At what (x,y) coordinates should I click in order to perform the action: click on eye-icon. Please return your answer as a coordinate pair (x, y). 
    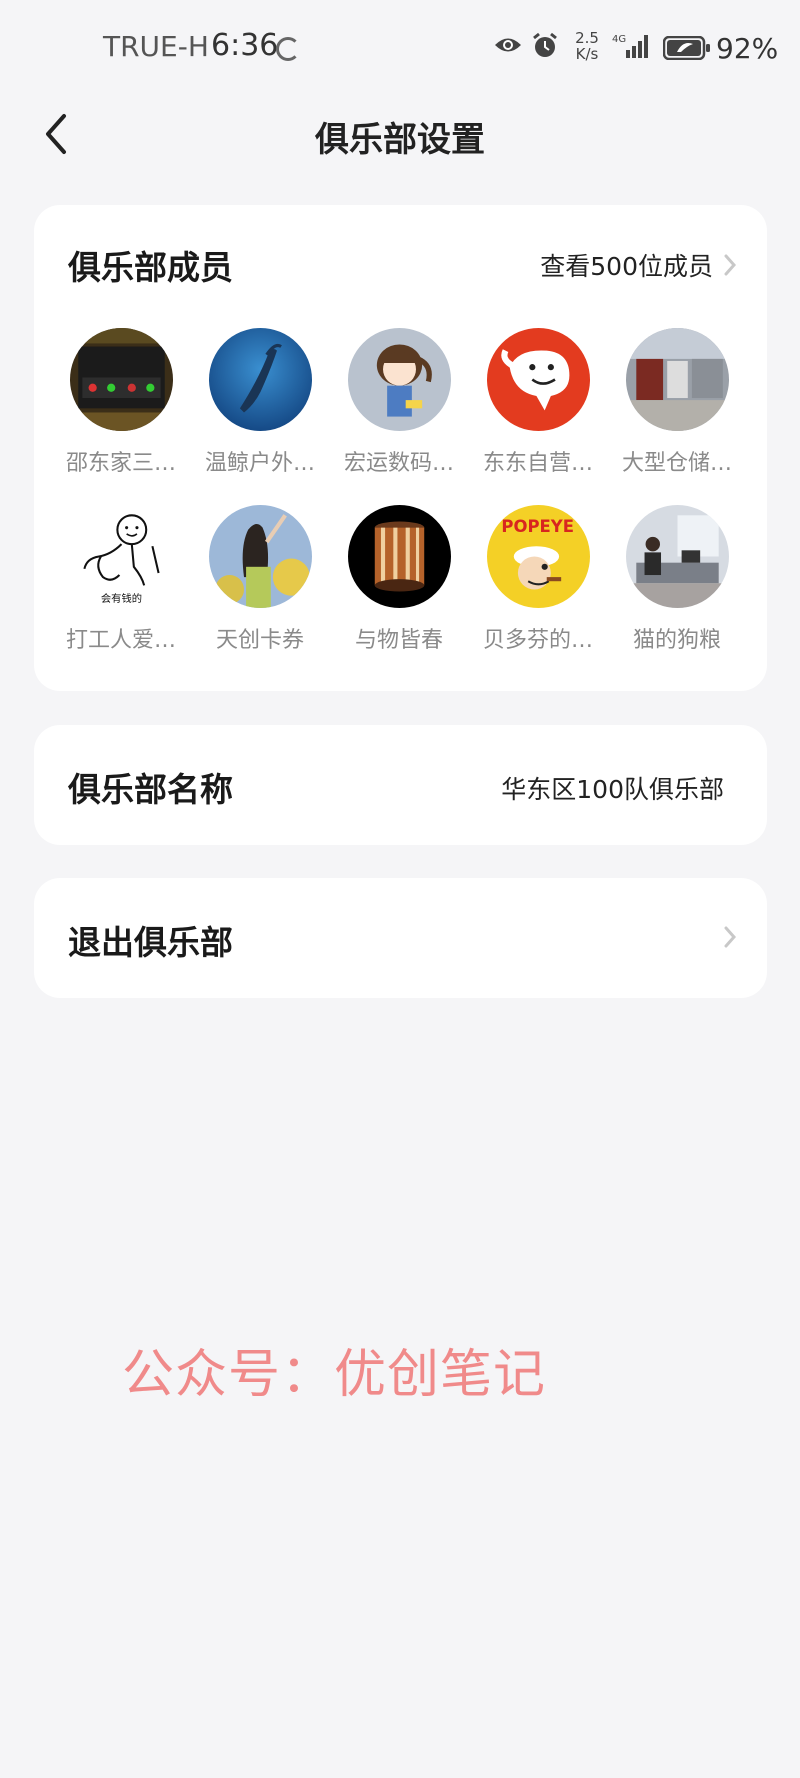
    Looking at the image, I should click on (508, 45).